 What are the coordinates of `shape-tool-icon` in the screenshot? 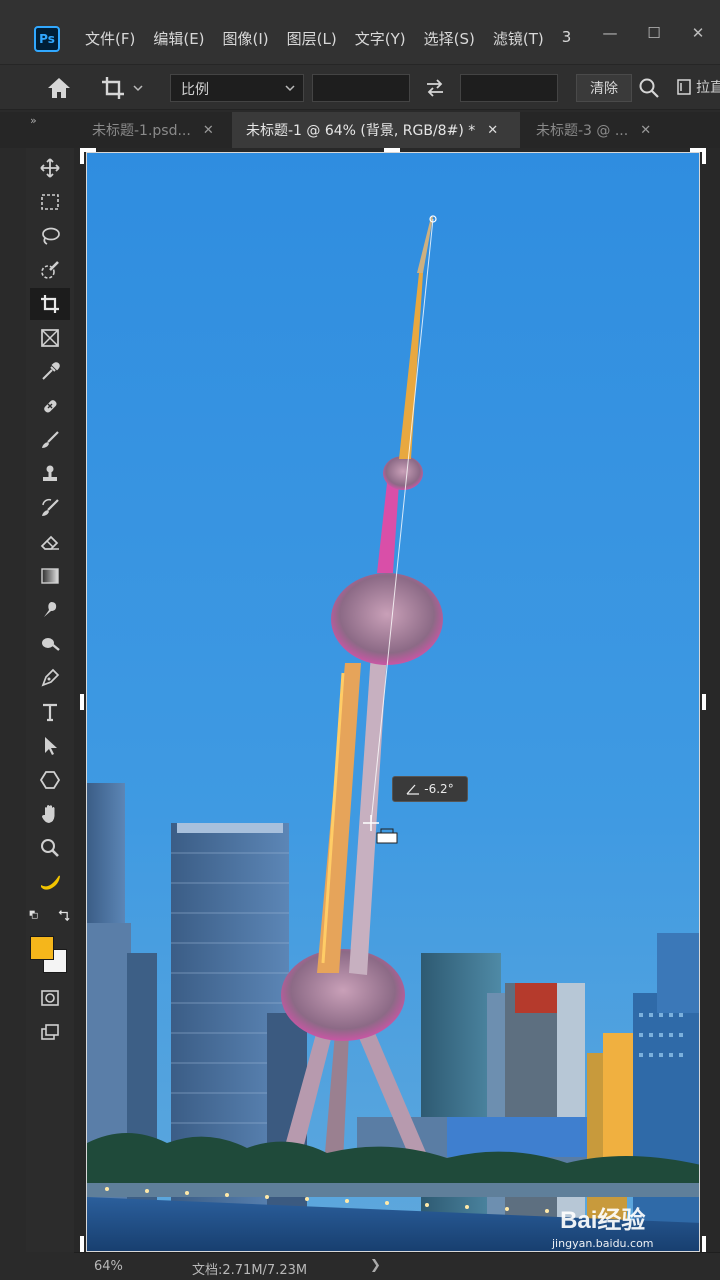 It's located at (50, 780).